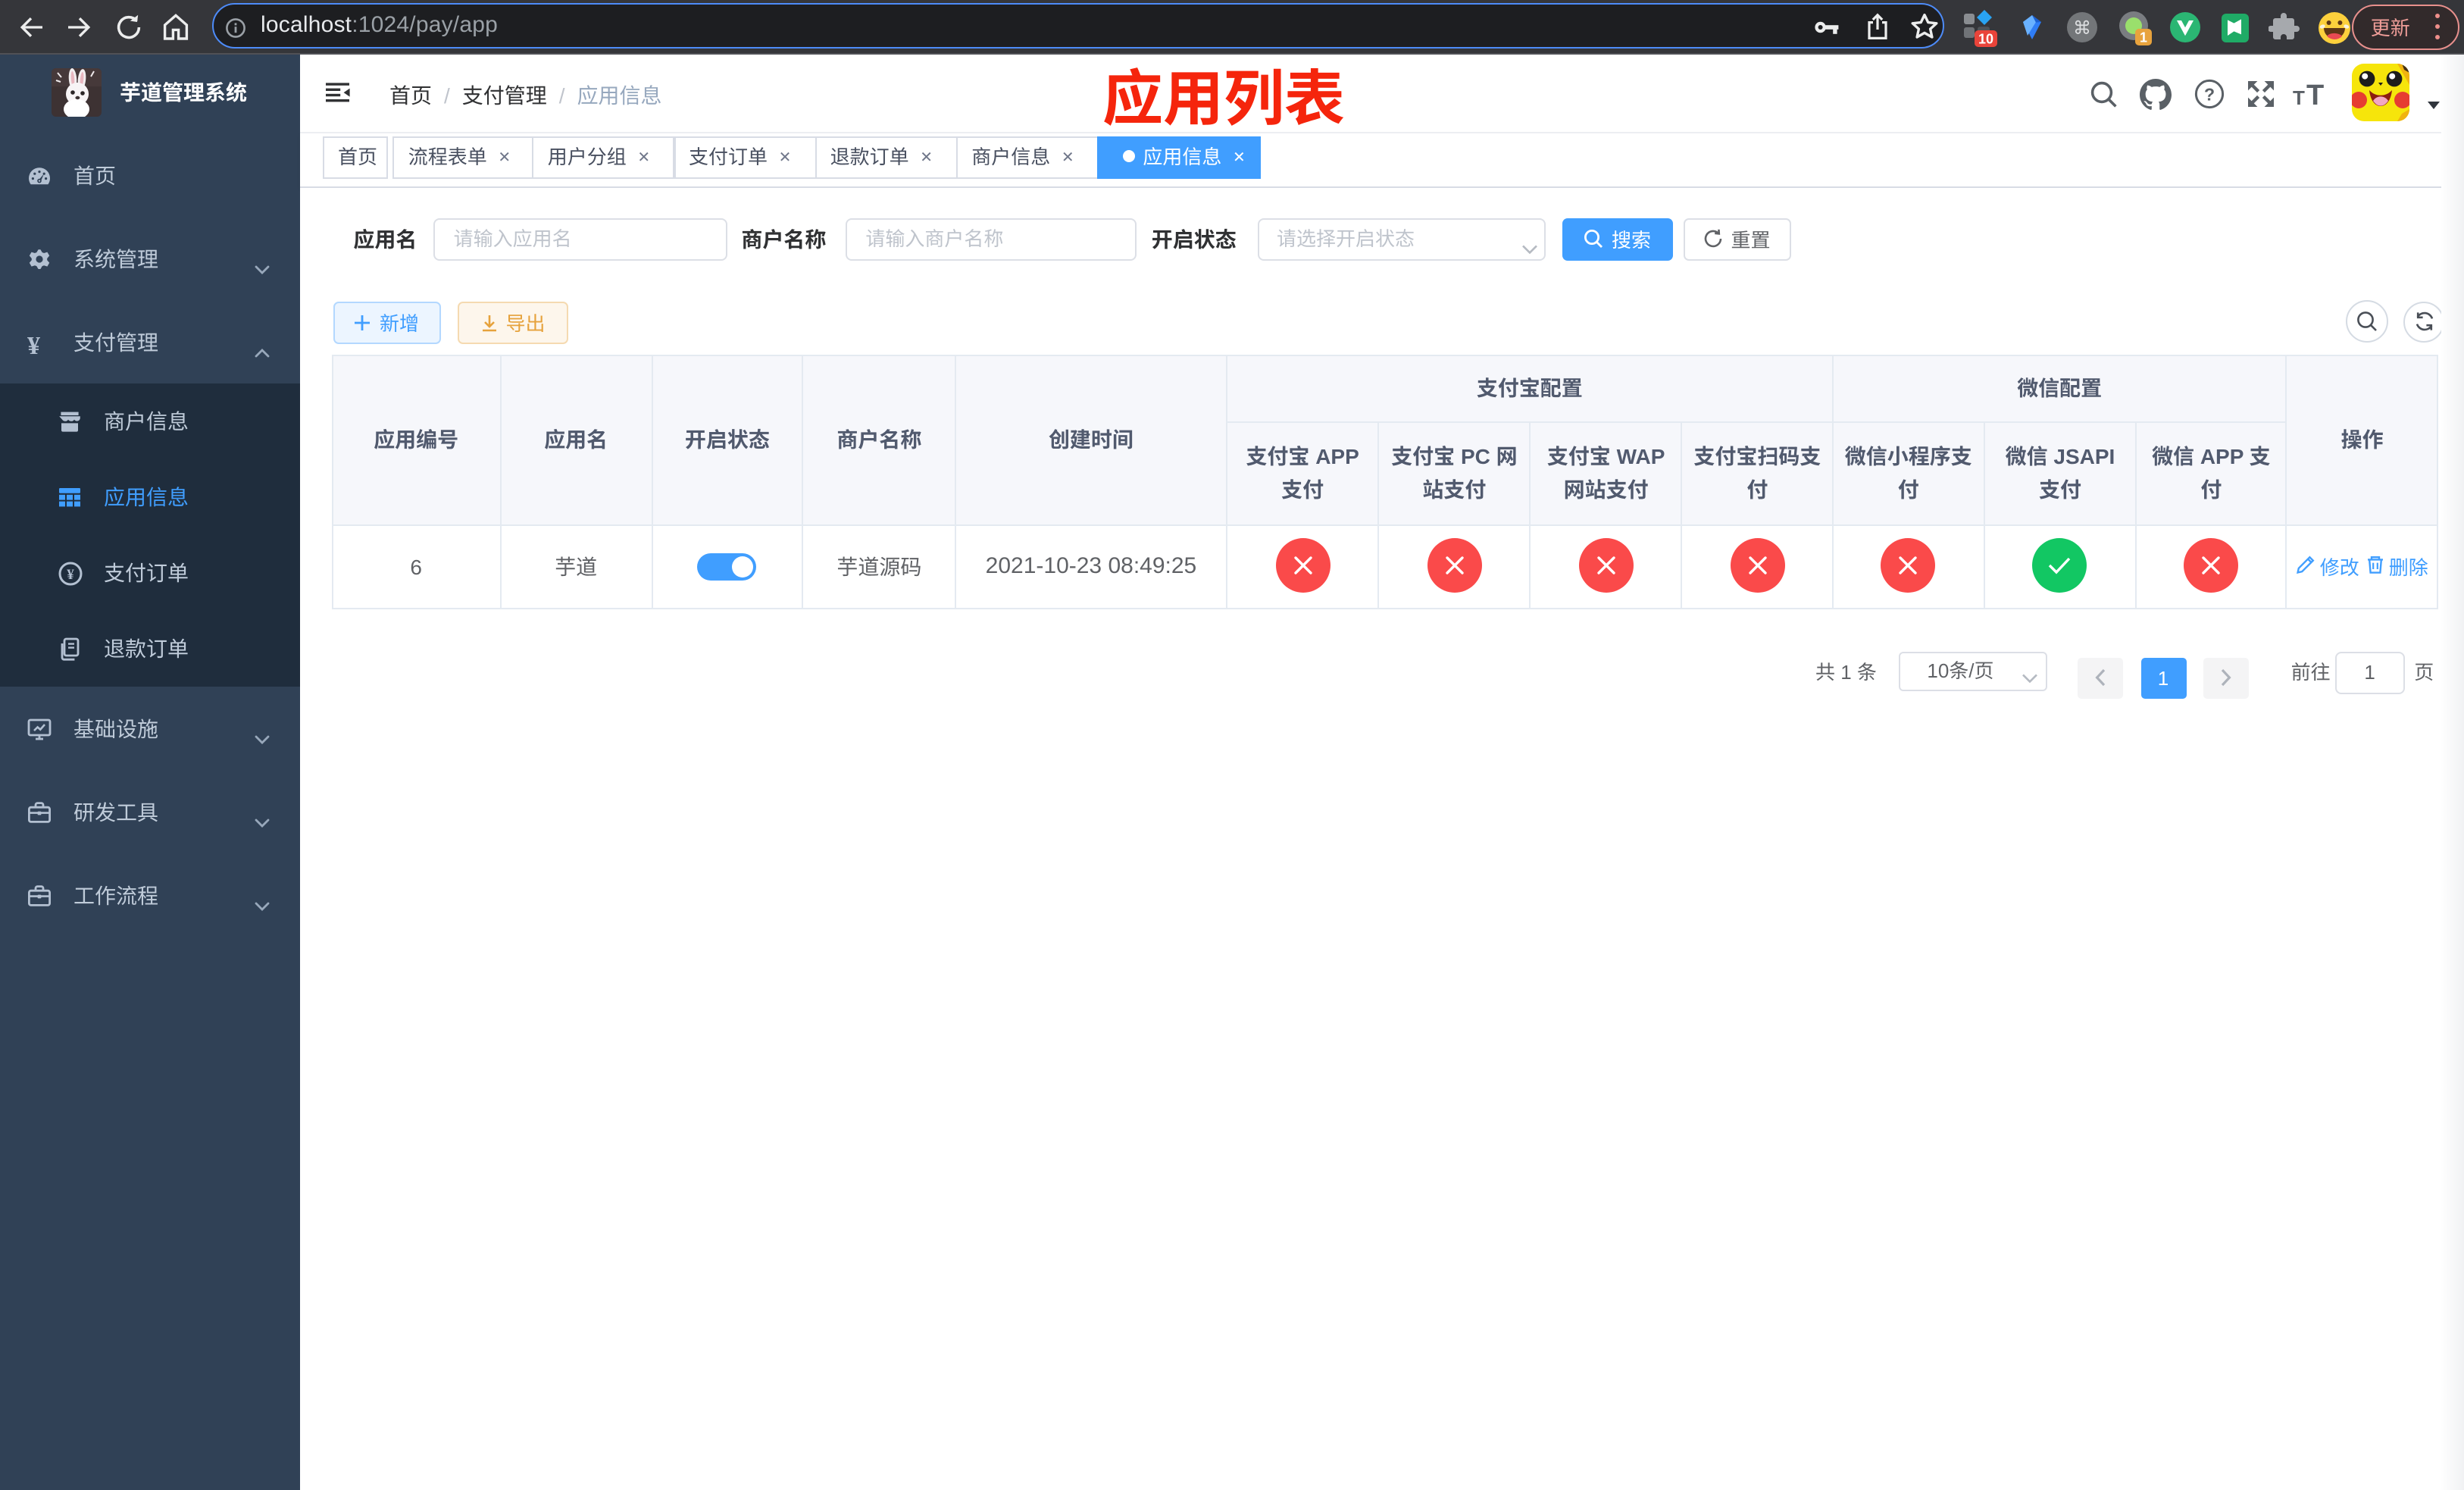 This screenshot has height=1490, width=2464. What do you see at coordinates (1986, 38) in the screenshot?
I see `svg-text: 10` at bounding box center [1986, 38].